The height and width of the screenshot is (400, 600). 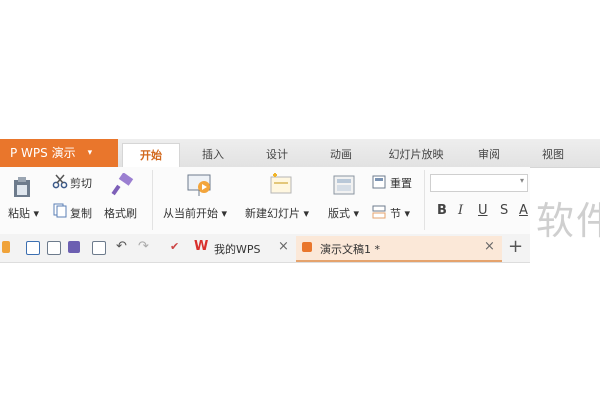 I want to click on strikethrough-button: S, so click(x=504, y=210).